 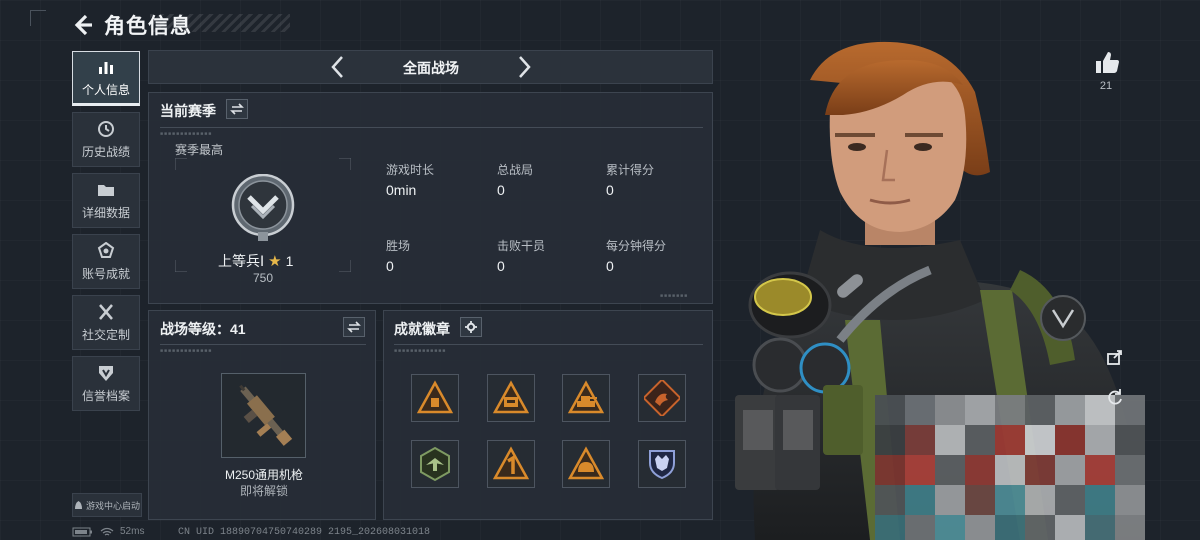 What do you see at coordinates (106, 200) in the screenshot?
I see `nav-item-detail-data: 详细数据` at bounding box center [106, 200].